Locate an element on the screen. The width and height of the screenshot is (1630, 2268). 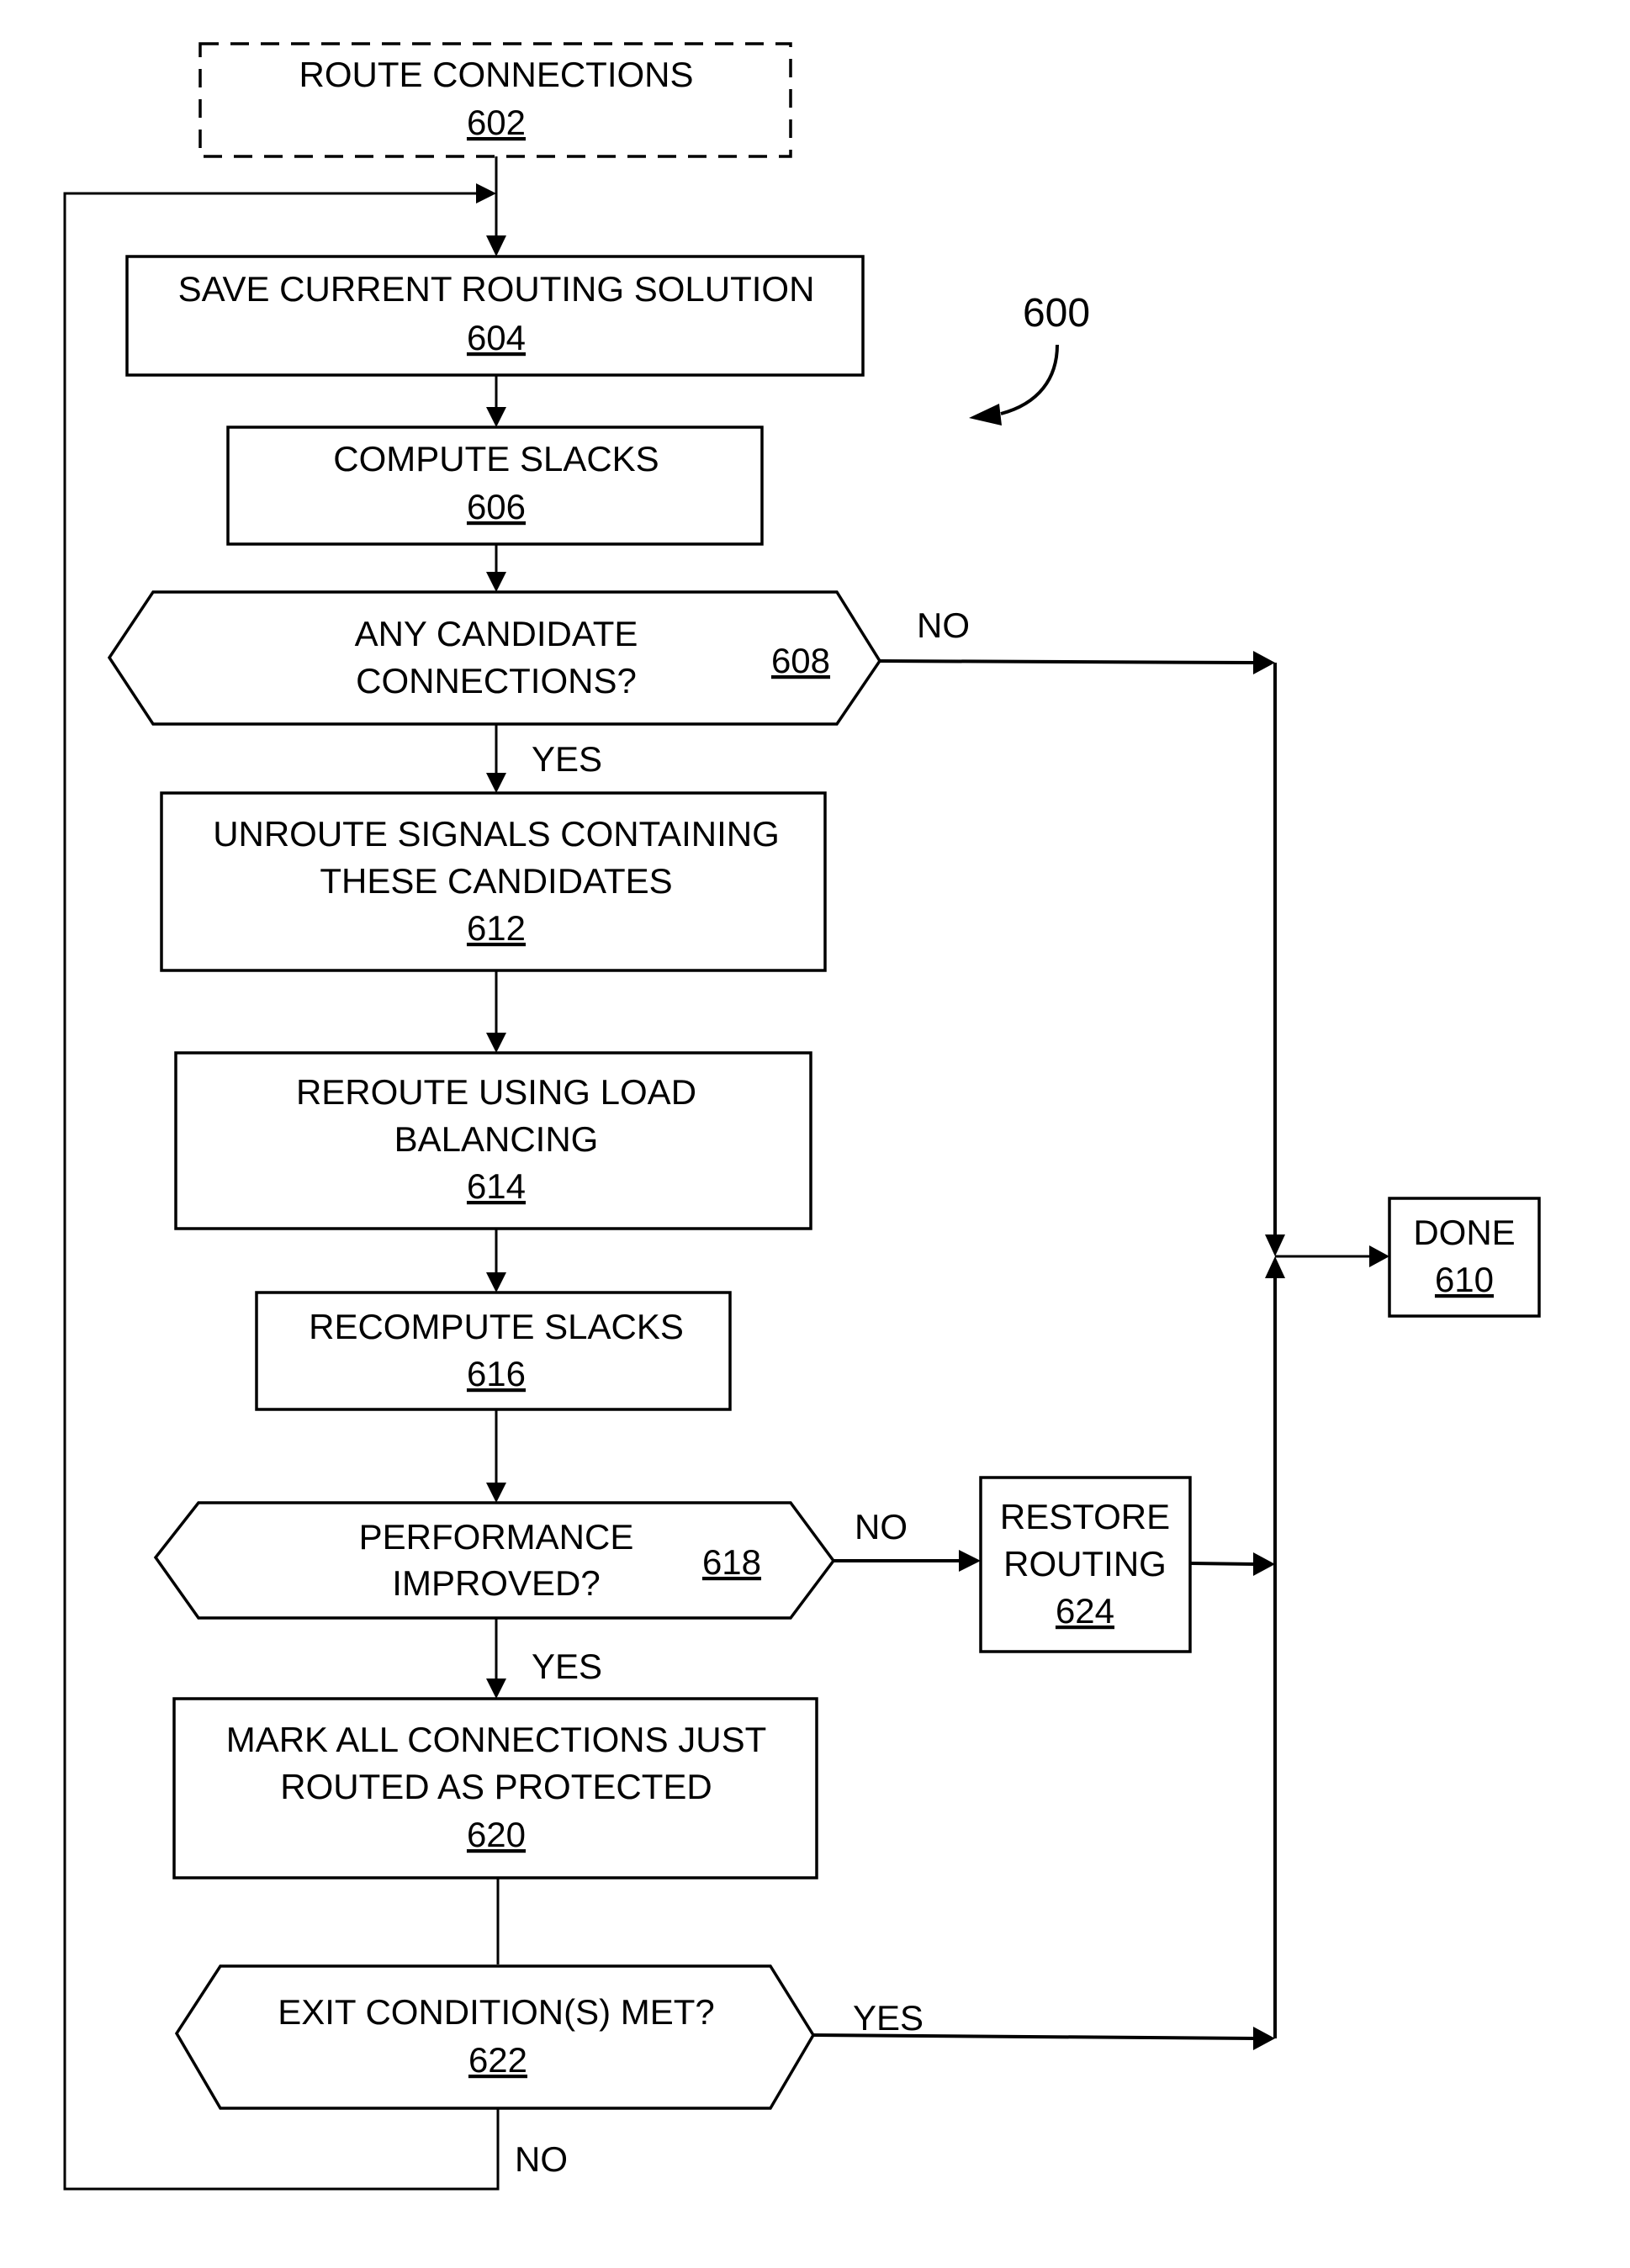
arrowhead-collector-down is located at coordinates (1275, 1245).